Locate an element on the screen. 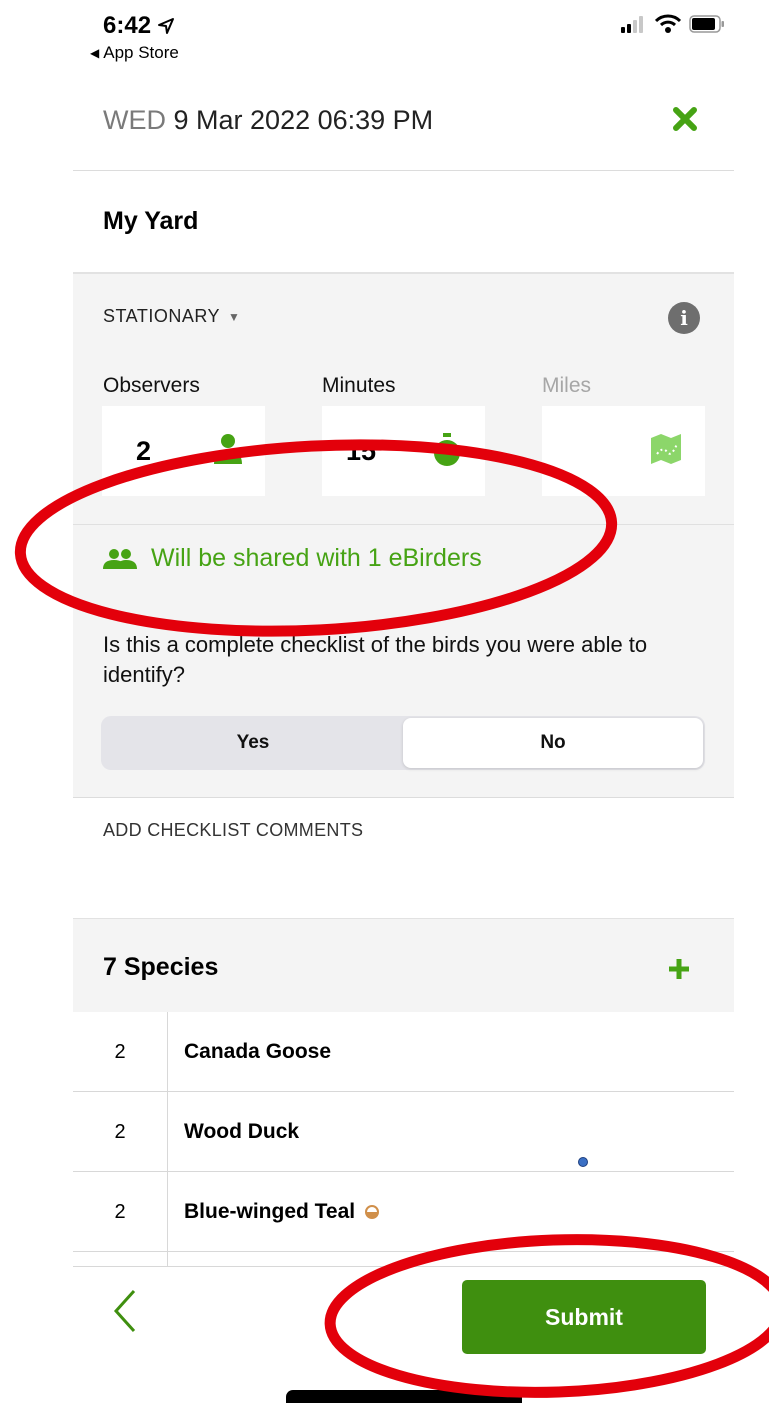 Image resolution: width=769 pixels, height=1403 pixels. checklist-date: WED 9 Mar 2022 06:39 PM is located at coordinates (268, 120).